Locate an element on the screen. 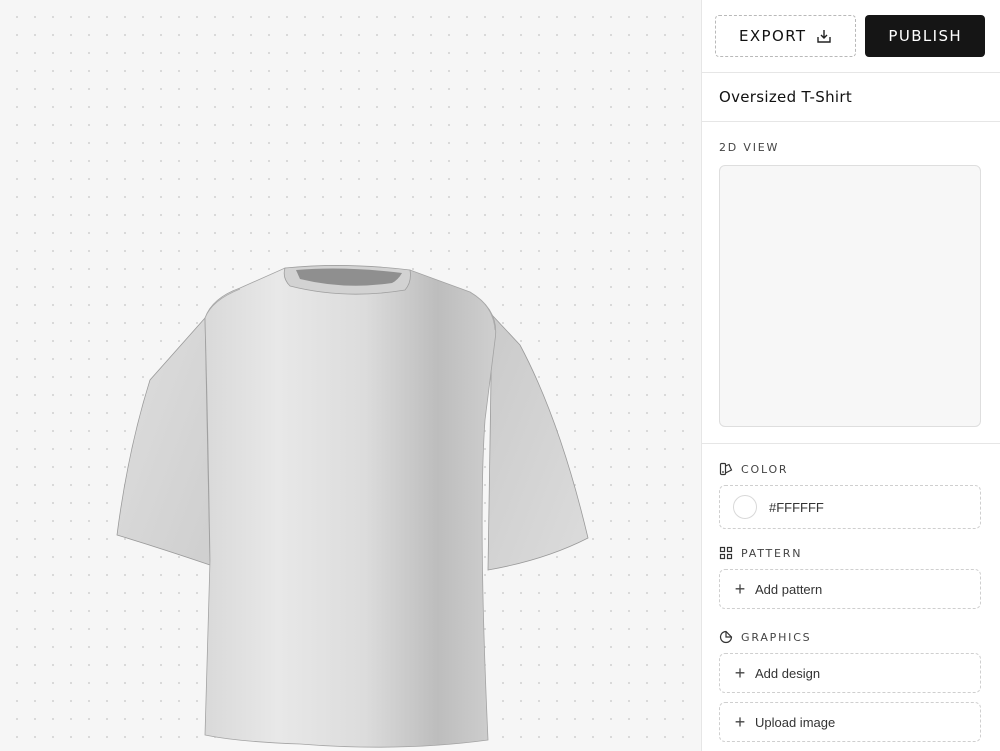  color-field: #FFFFFF is located at coordinates (850, 507).